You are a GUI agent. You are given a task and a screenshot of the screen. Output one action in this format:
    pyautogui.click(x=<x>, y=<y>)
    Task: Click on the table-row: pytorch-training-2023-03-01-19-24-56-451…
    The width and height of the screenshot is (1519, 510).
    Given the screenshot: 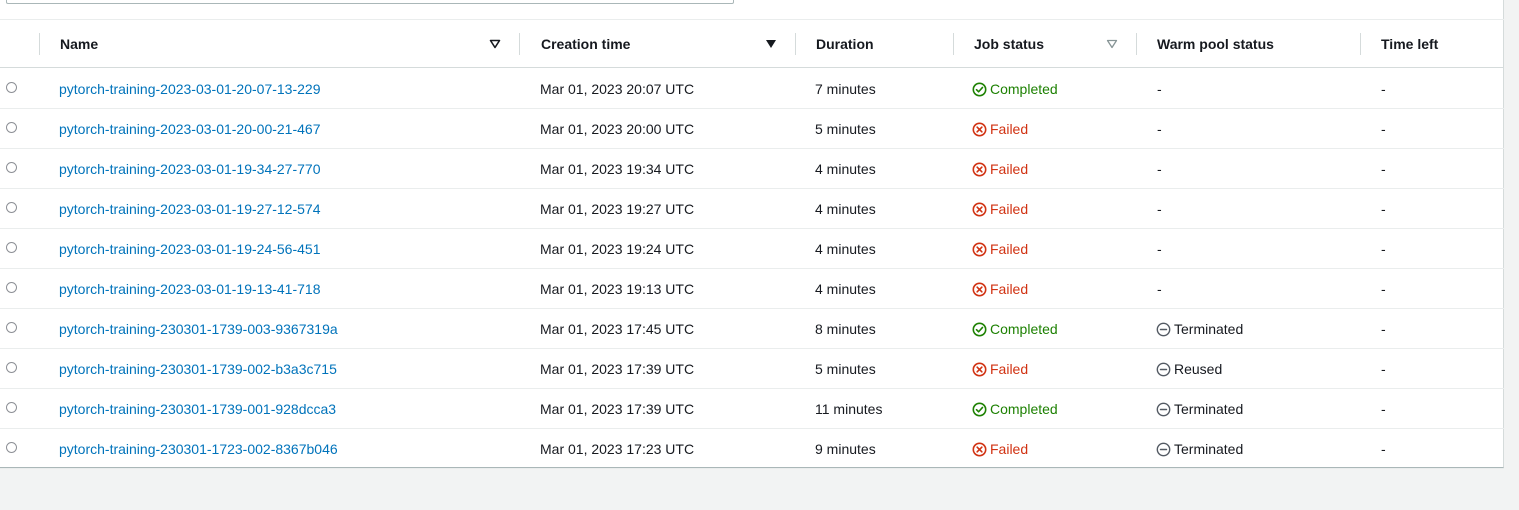 What is the action you would take?
    pyautogui.click(x=752, y=249)
    